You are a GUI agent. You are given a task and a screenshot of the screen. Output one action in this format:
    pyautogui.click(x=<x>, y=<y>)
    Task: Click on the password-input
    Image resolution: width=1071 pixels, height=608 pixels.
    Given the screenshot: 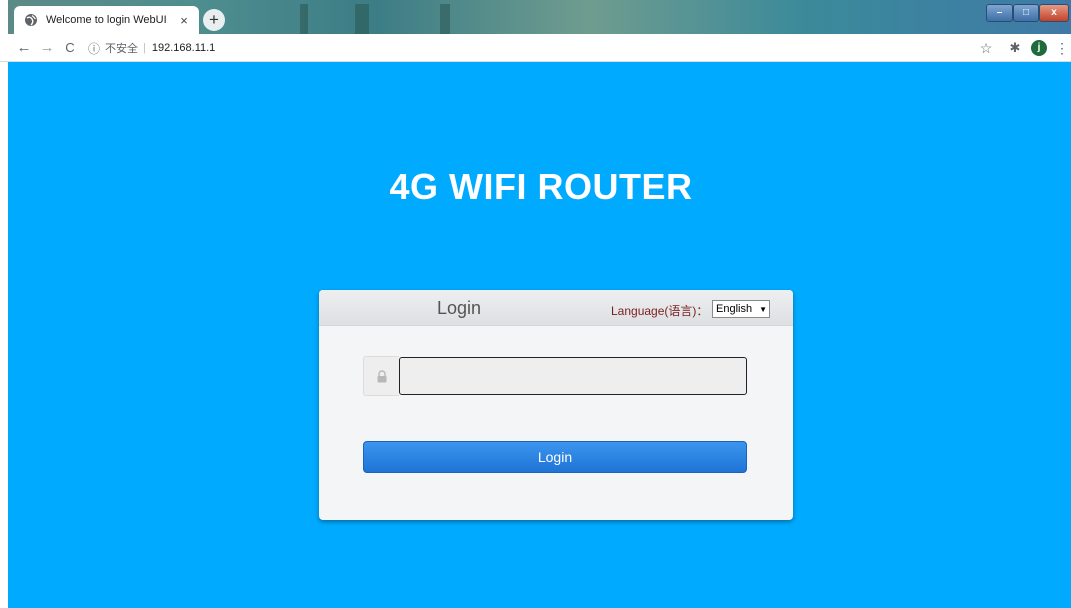 What is the action you would take?
    pyautogui.click(x=573, y=376)
    